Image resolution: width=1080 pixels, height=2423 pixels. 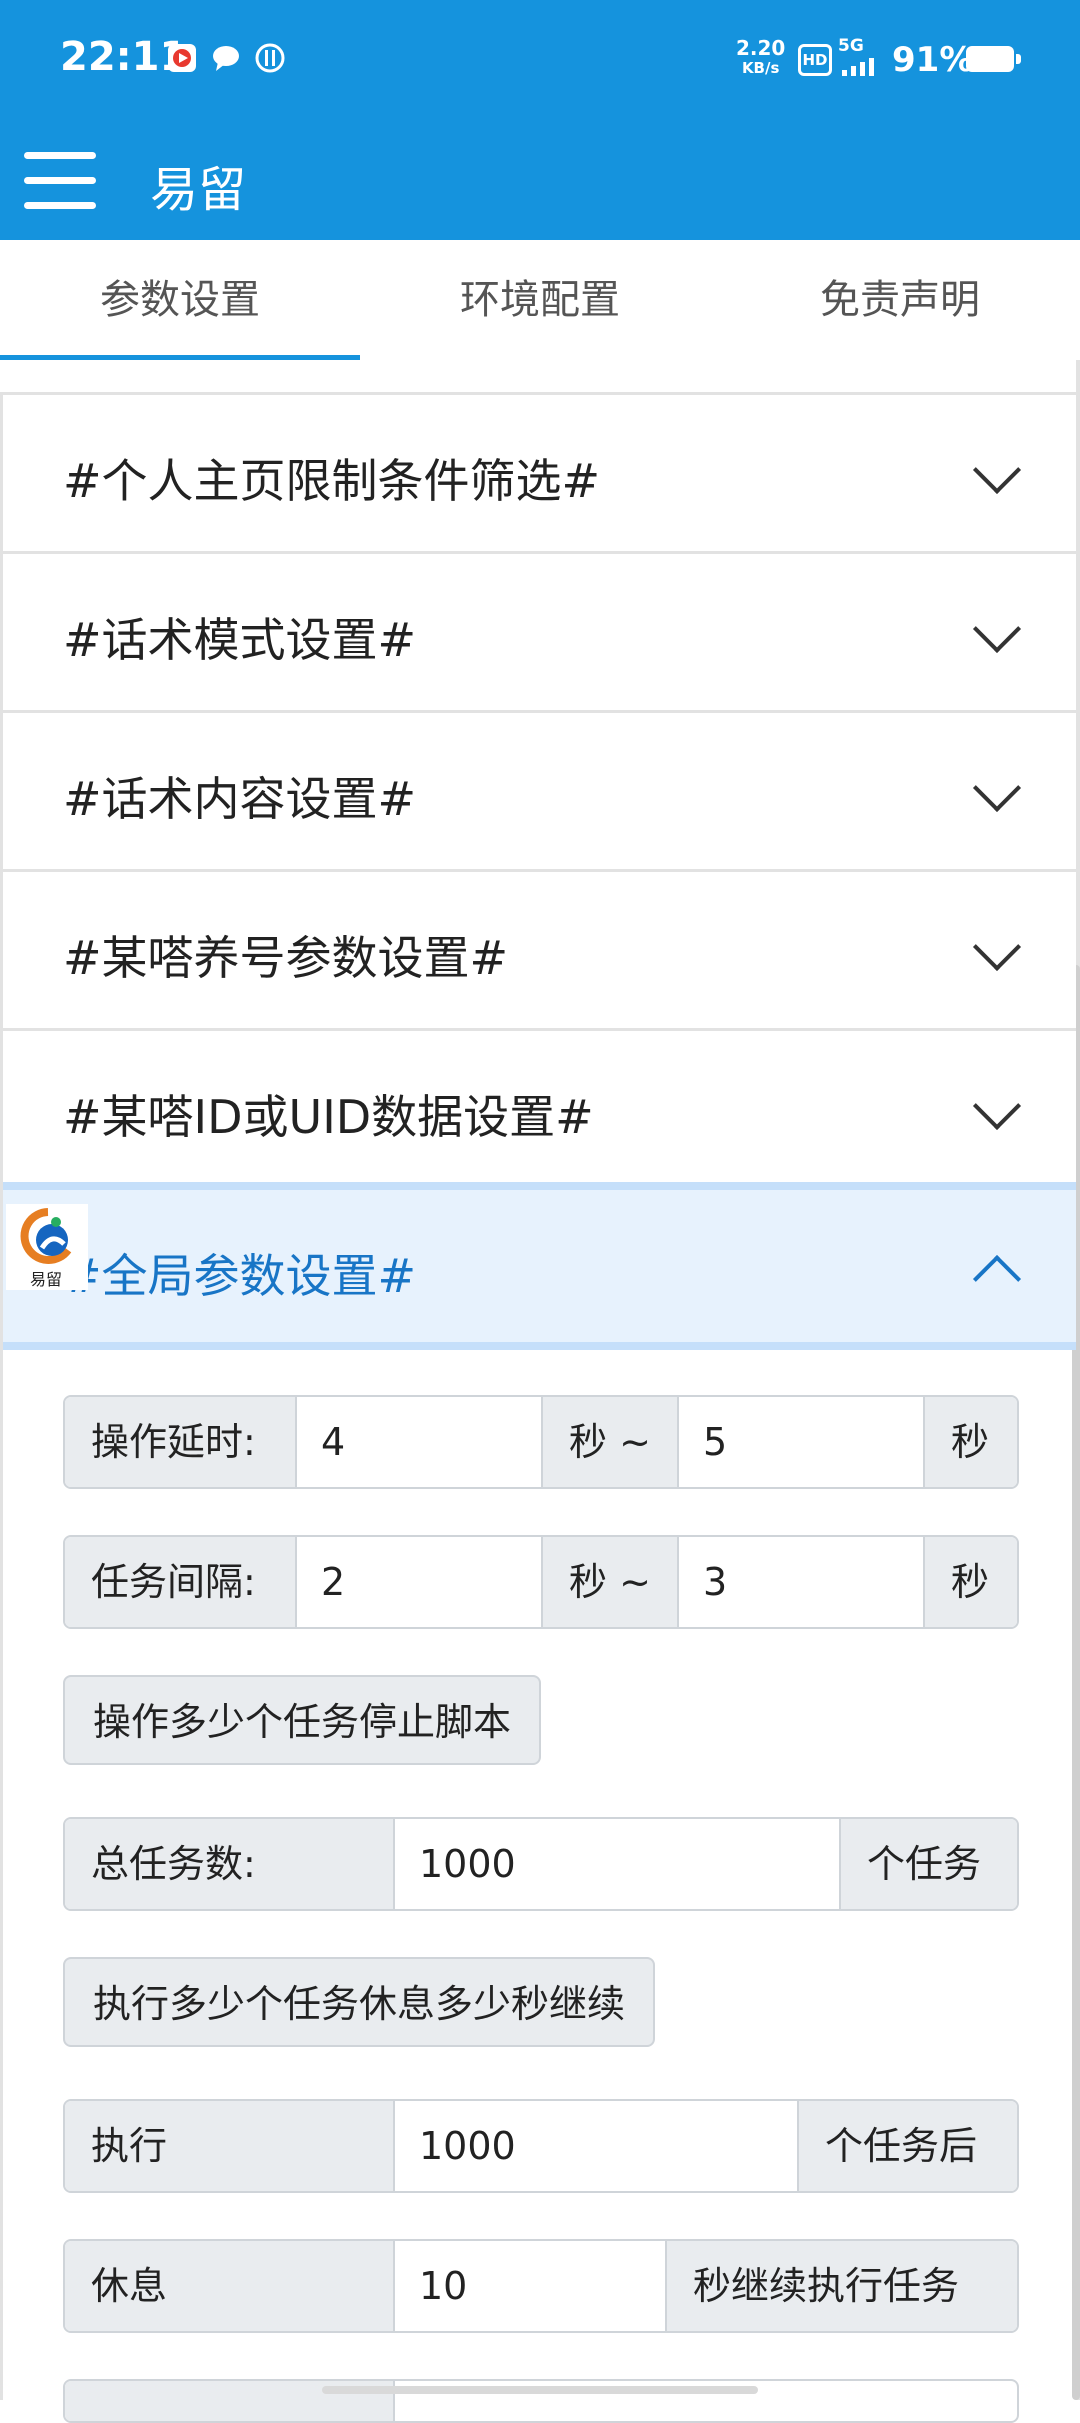 What do you see at coordinates (539, 474) in the screenshot?
I see `section-profile-filter: #个人主页限制条件筛选#` at bounding box center [539, 474].